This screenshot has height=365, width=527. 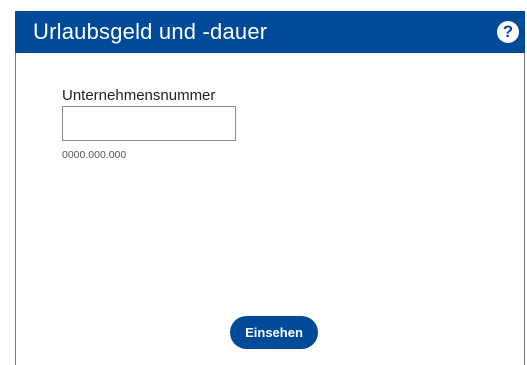 What do you see at coordinates (274, 332) in the screenshot?
I see `view-button: Einsehen` at bounding box center [274, 332].